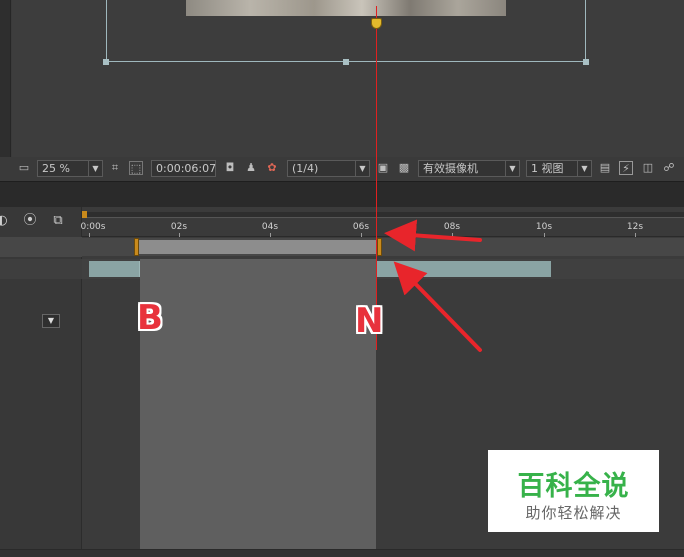 This screenshot has width=684, height=557. What do you see at coordinates (635, 227) in the screenshot?
I see `tick-label: 12s` at bounding box center [635, 227].